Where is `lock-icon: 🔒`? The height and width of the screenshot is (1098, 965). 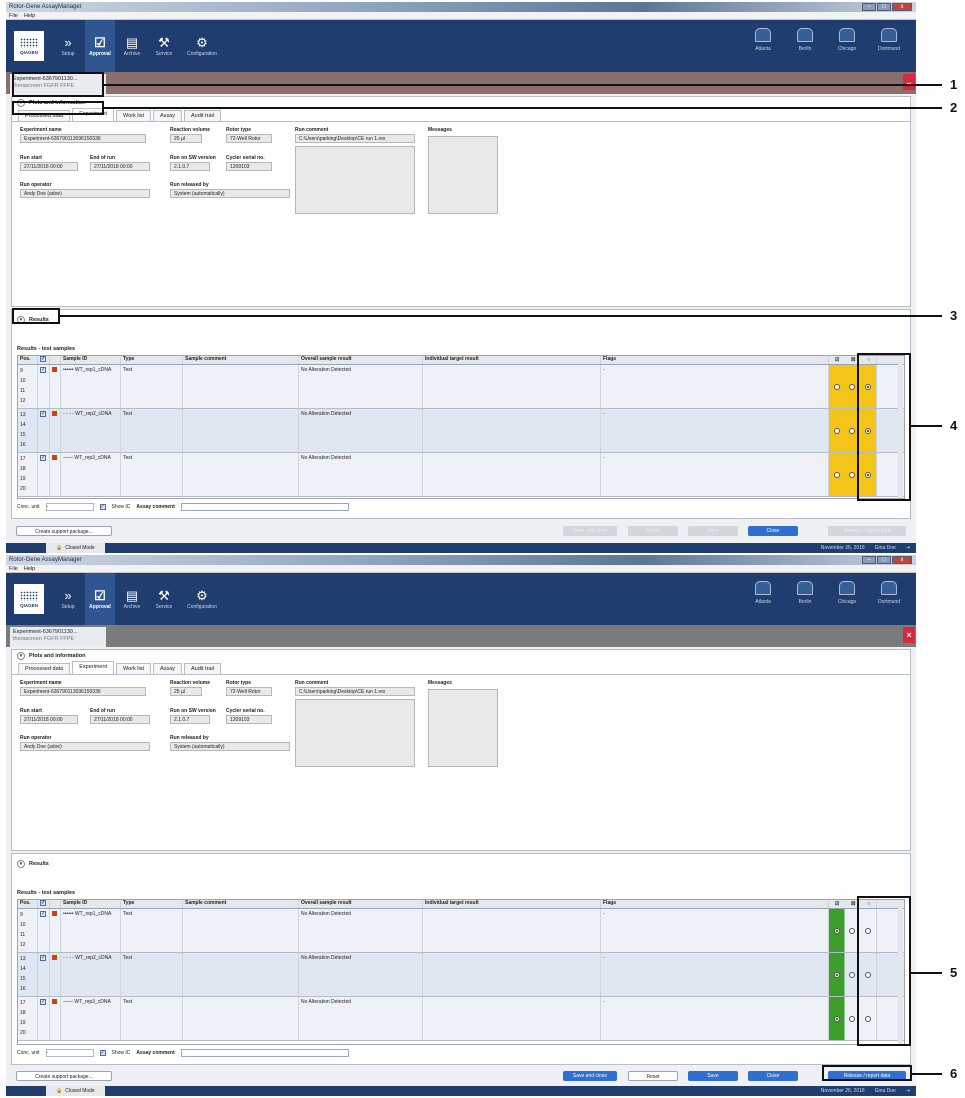
lock-icon: 🔒 is located at coordinates (59, 1091).